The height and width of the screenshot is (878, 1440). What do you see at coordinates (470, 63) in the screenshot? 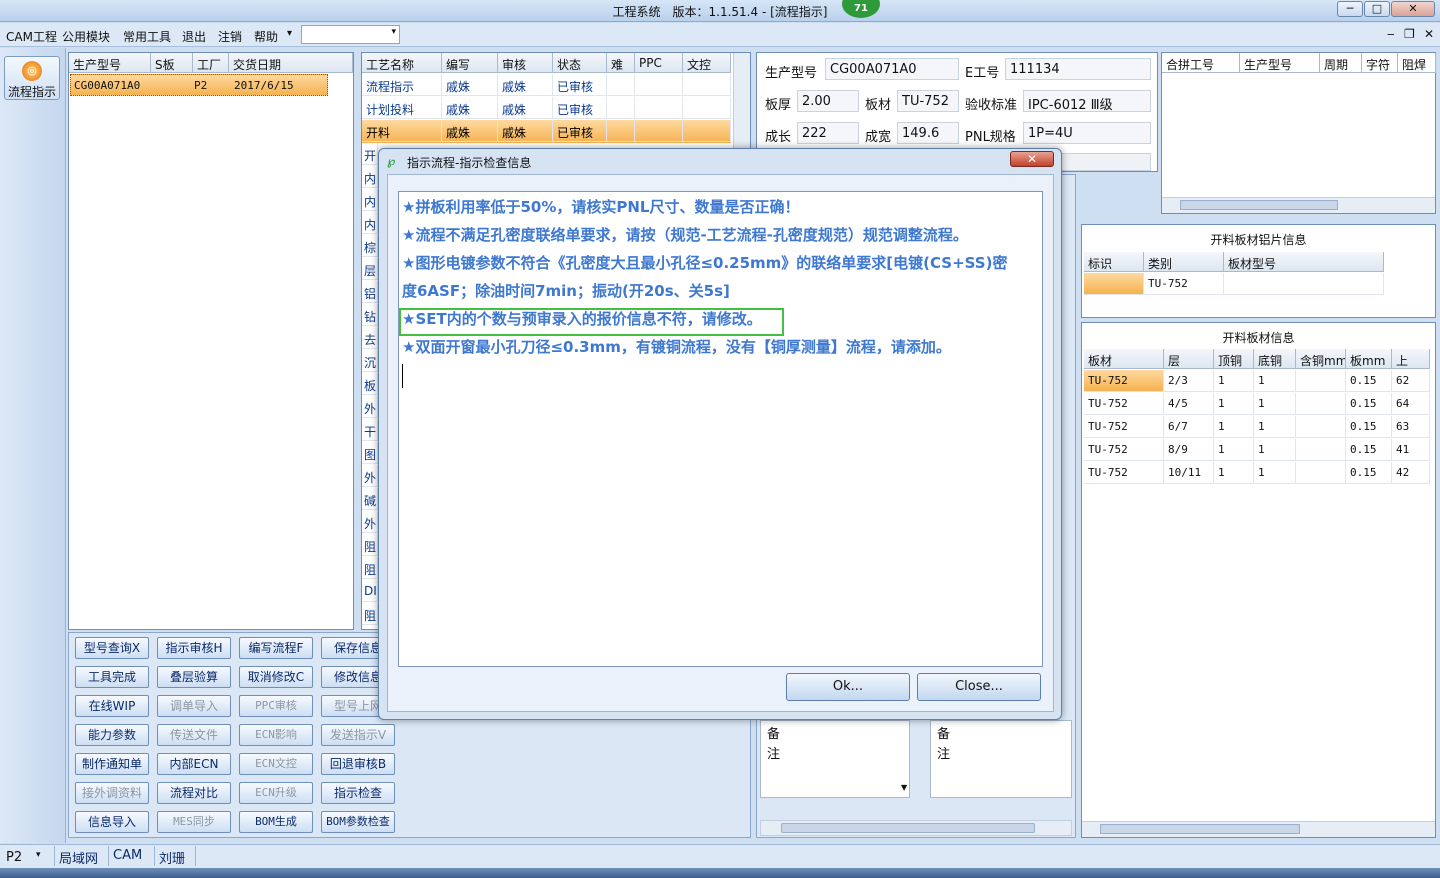
I see `col-header: 编写` at bounding box center [470, 63].